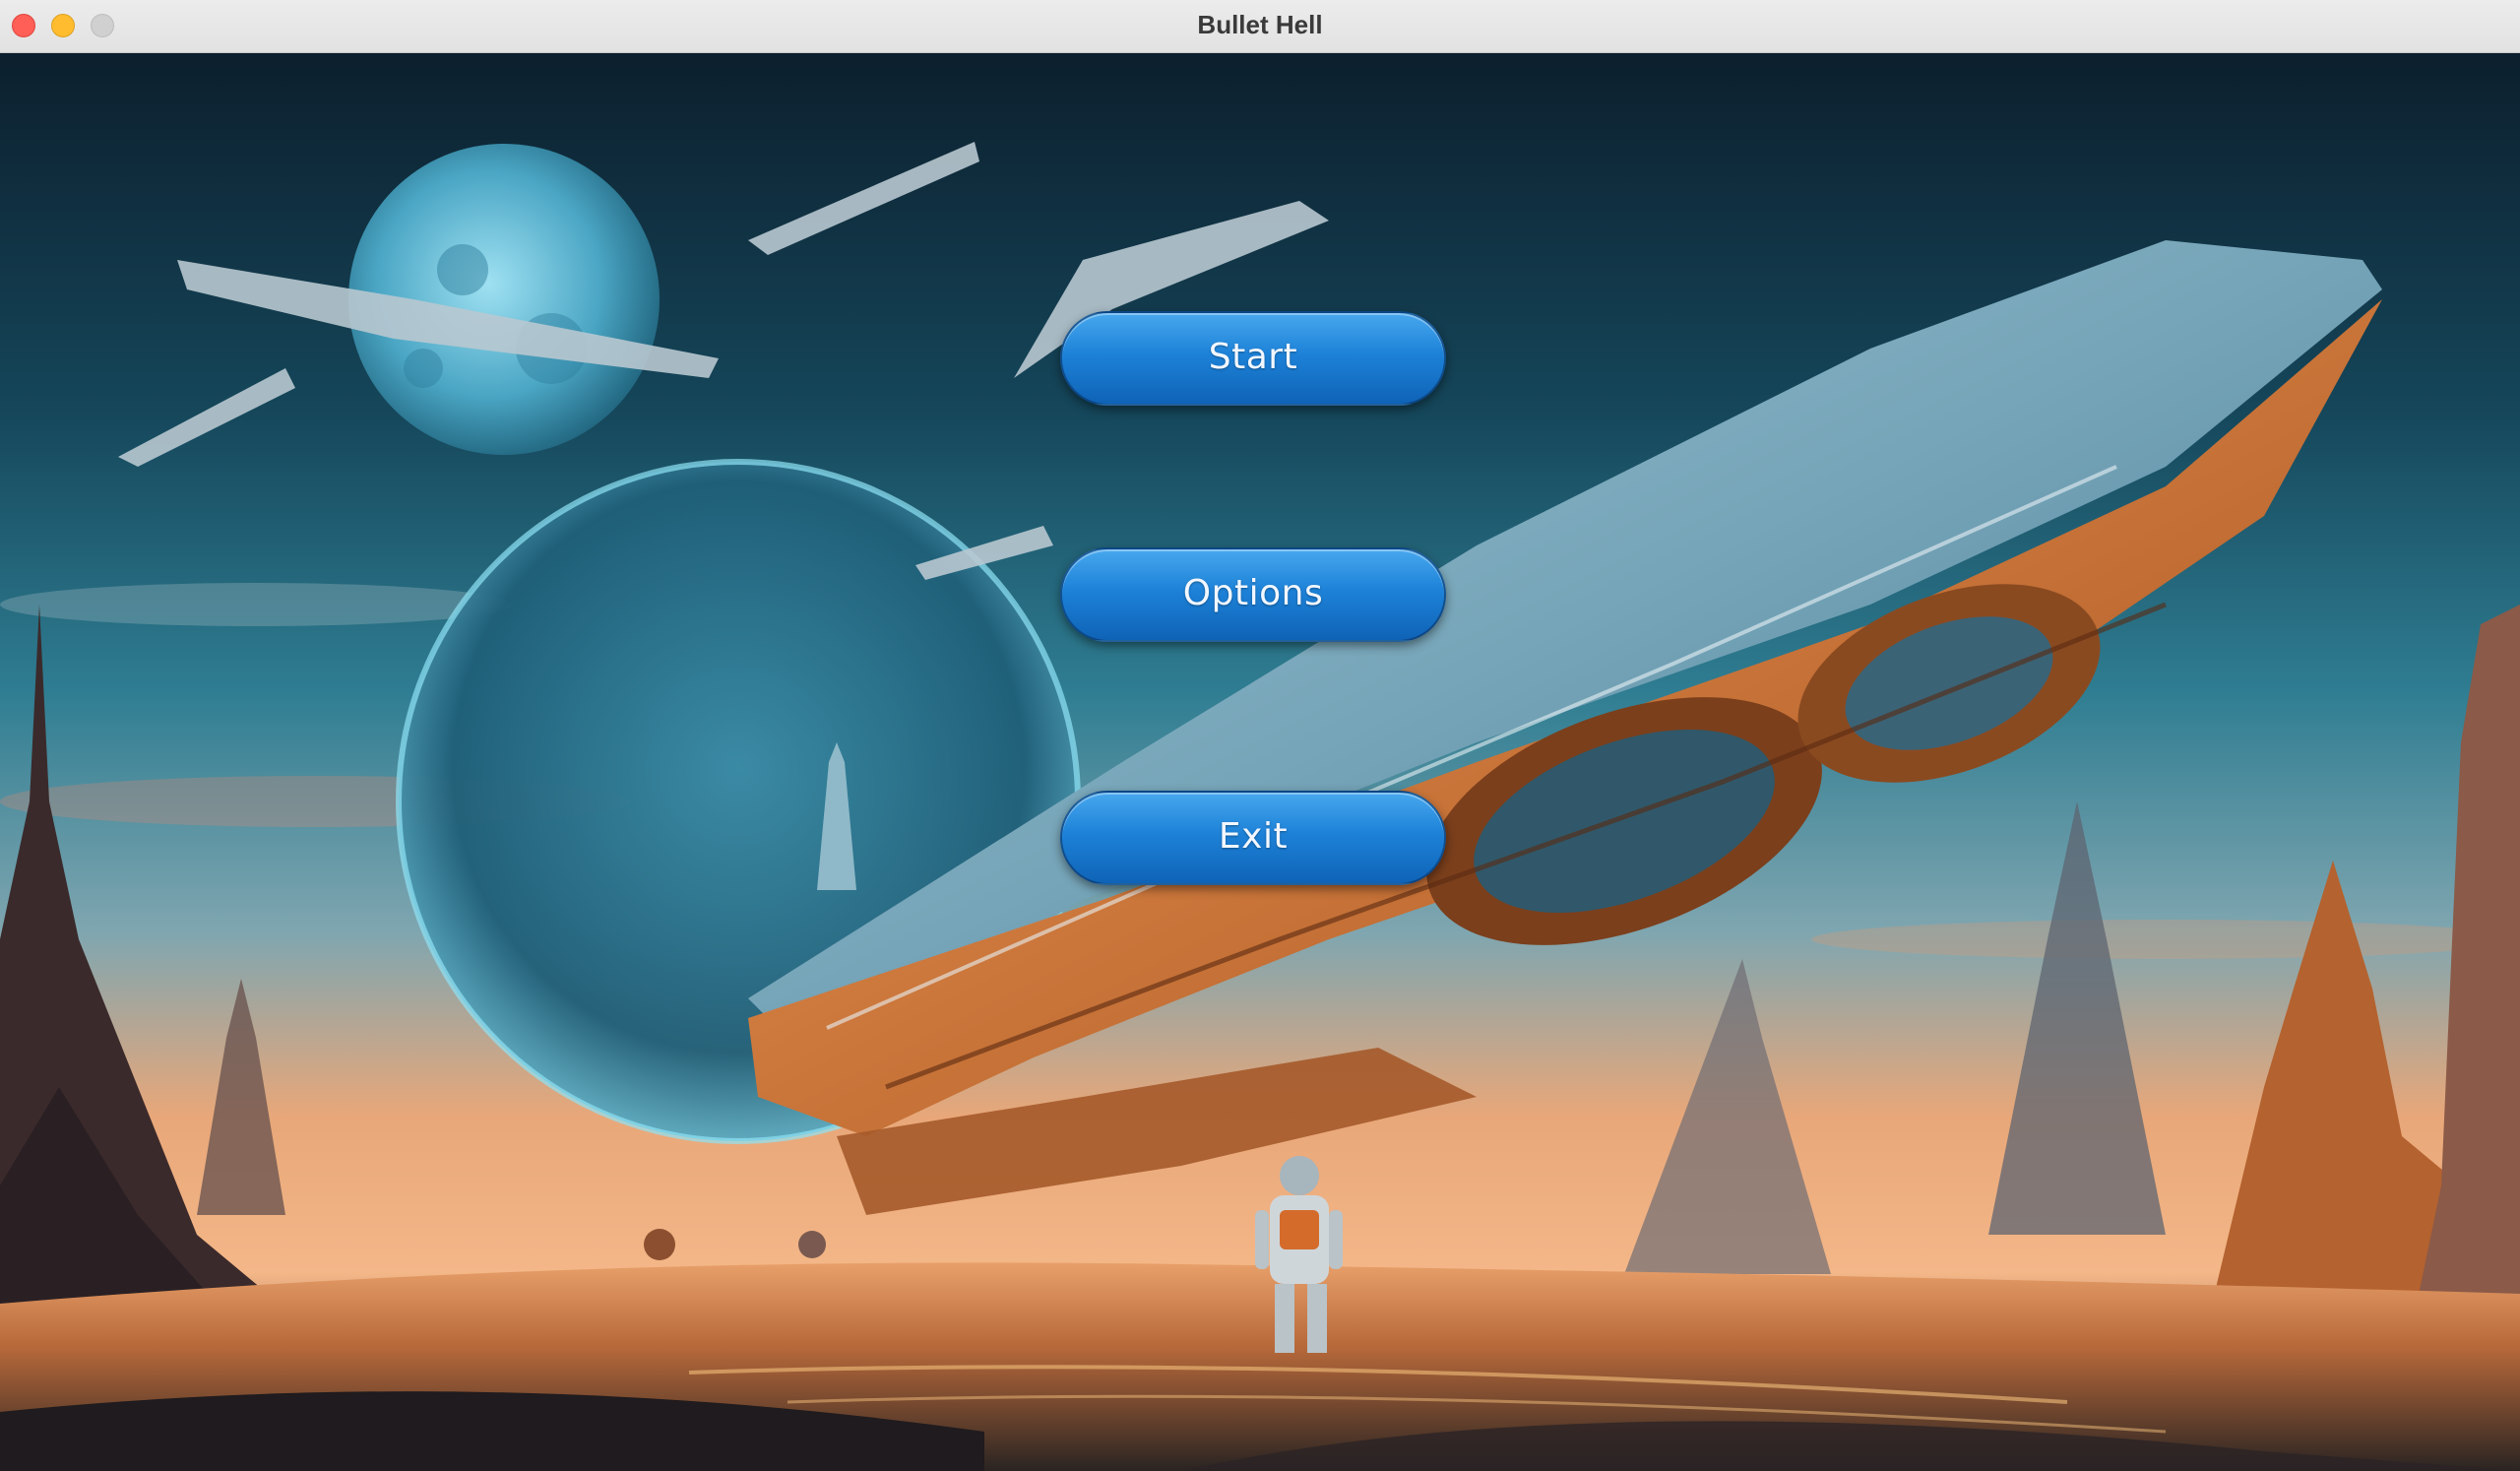 This screenshot has width=2520, height=1471. What do you see at coordinates (1253, 358) in the screenshot?
I see `start-button: Start` at bounding box center [1253, 358].